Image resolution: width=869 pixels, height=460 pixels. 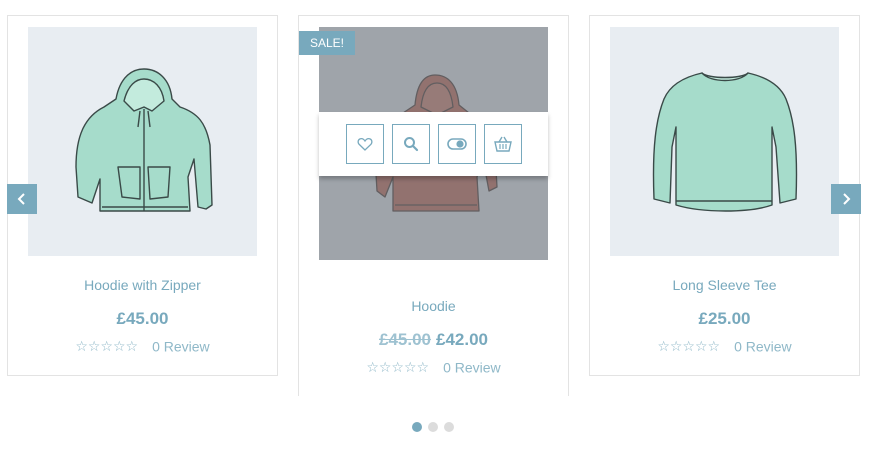 What do you see at coordinates (433, 306) in the screenshot?
I see `product-name: Hoodie` at bounding box center [433, 306].